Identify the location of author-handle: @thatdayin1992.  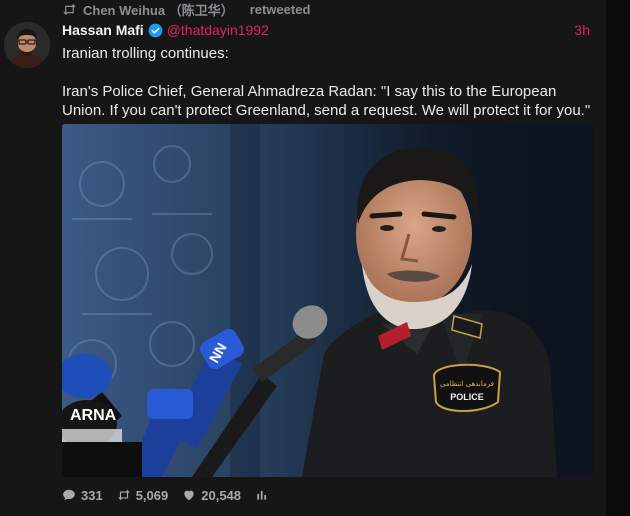
(218, 30).